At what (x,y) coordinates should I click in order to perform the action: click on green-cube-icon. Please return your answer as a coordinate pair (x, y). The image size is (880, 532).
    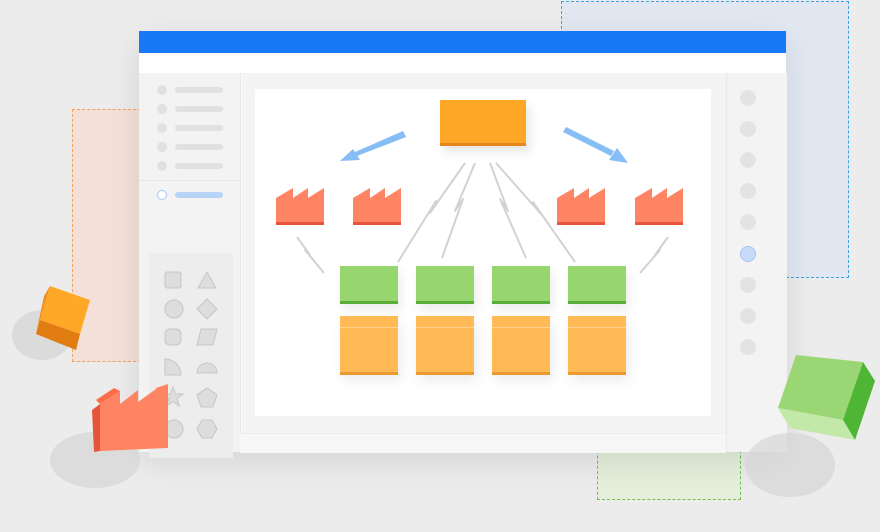
    Looking at the image, I should click on (826, 397).